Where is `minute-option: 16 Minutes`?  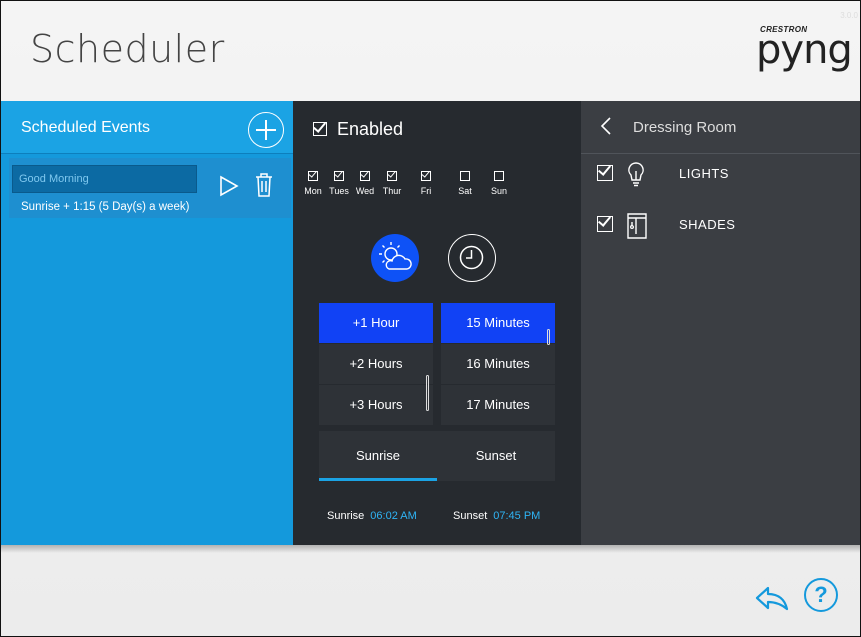 minute-option: 16 Minutes is located at coordinates (498, 364).